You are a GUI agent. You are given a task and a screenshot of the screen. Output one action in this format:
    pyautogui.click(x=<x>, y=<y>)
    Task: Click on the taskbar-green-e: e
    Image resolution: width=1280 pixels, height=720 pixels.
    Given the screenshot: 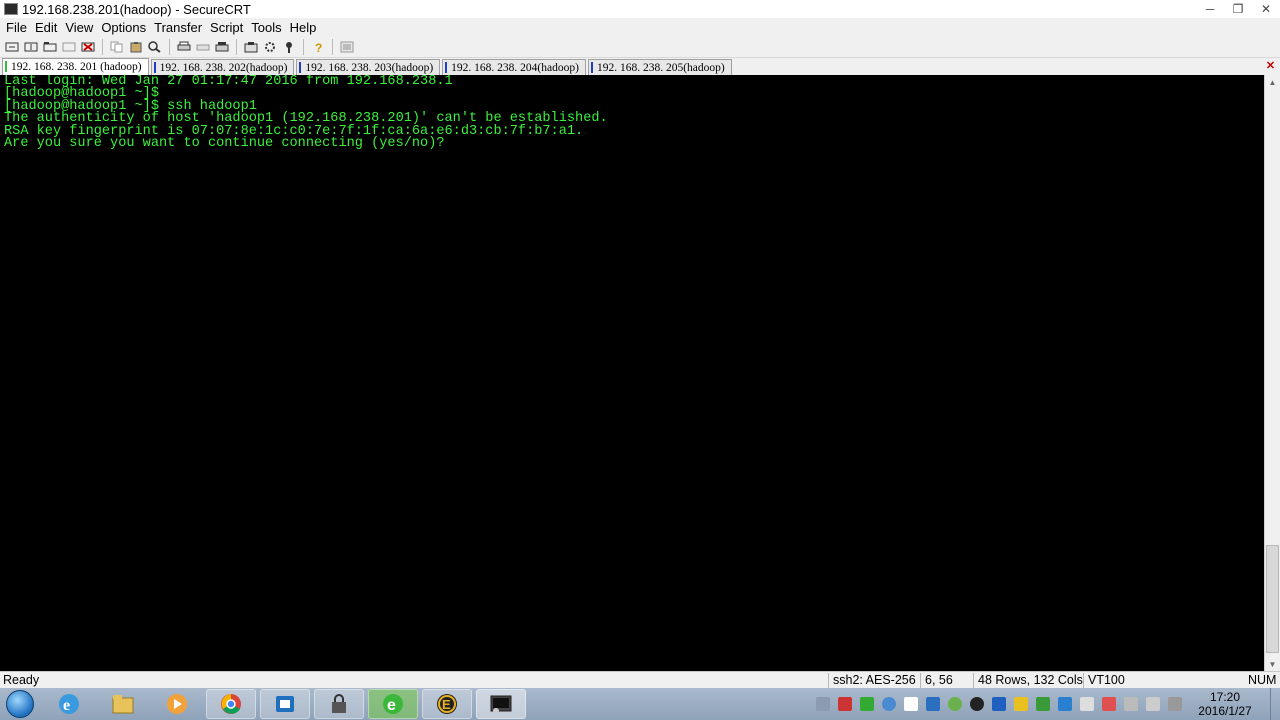 What is the action you would take?
    pyautogui.click(x=393, y=704)
    